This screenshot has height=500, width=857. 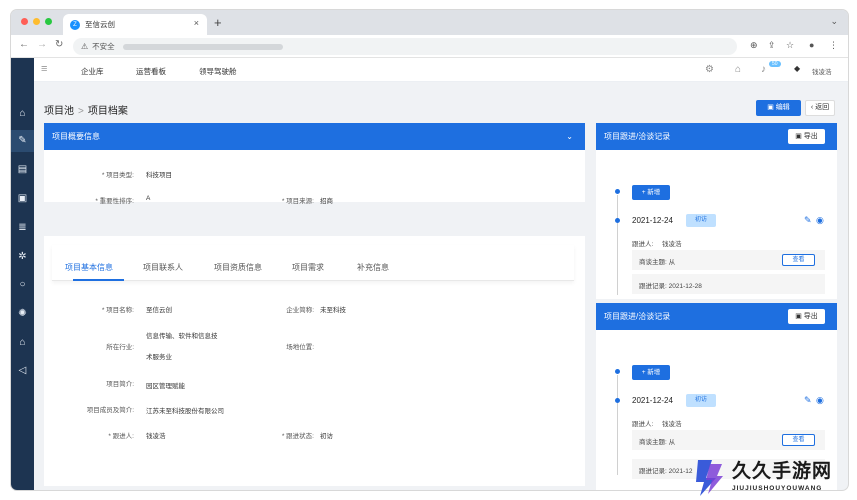 I want to click on browser-tab: Z 至信云创 ×, so click(x=135, y=24).